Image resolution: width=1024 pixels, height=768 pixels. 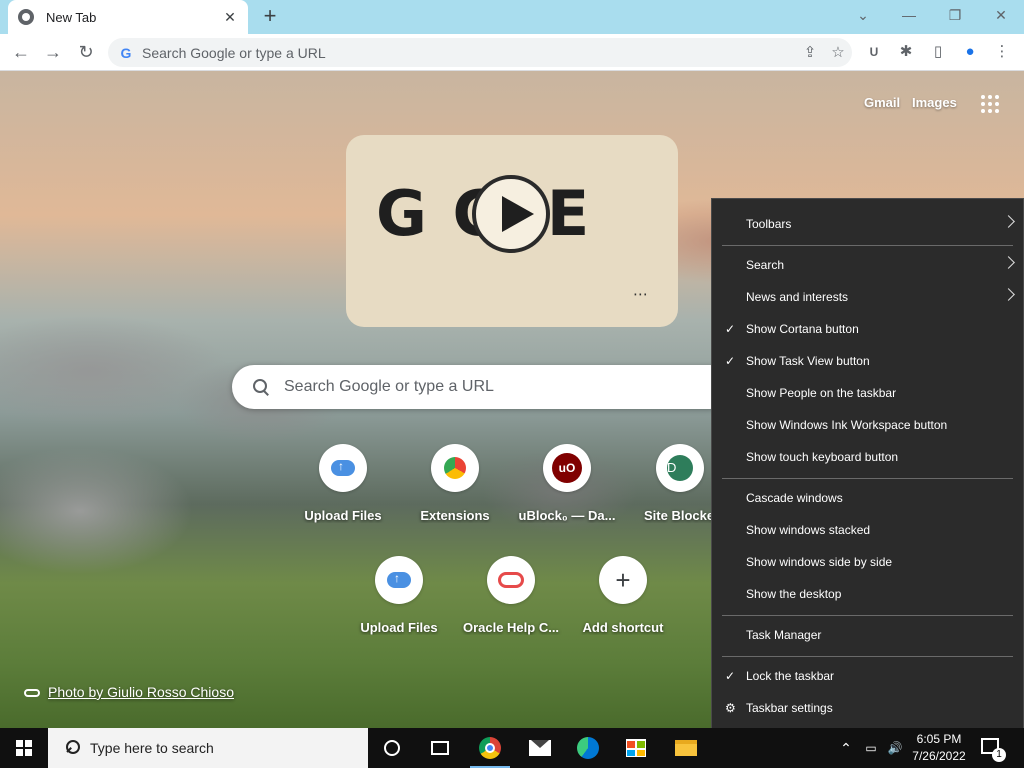 I want to click on taskbar-edge, so click(x=588, y=748).